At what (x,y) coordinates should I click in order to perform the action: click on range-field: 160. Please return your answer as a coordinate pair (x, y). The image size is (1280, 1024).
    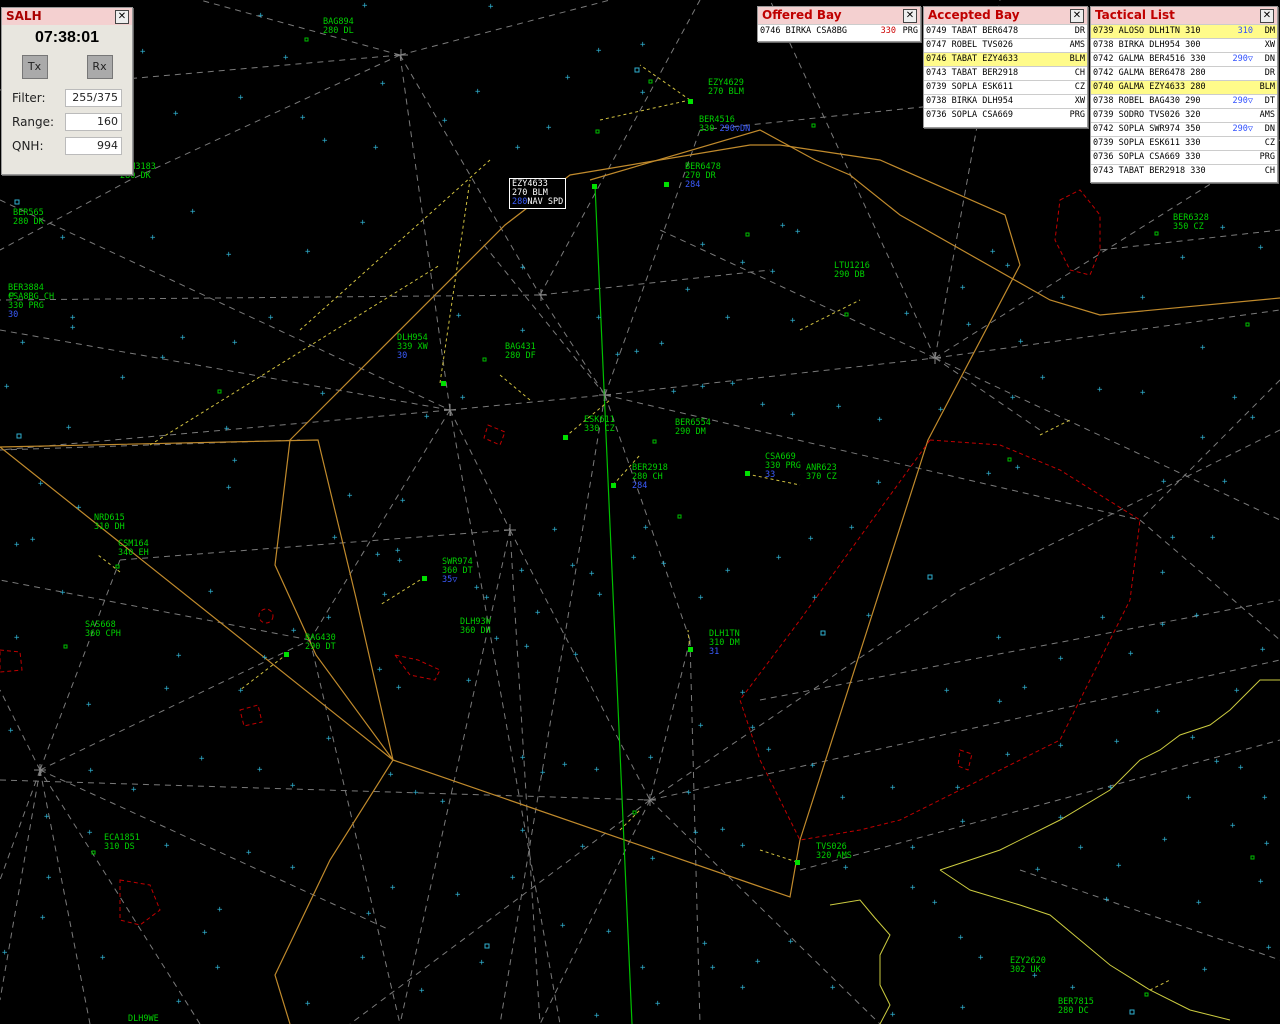
    Looking at the image, I should click on (93, 122).